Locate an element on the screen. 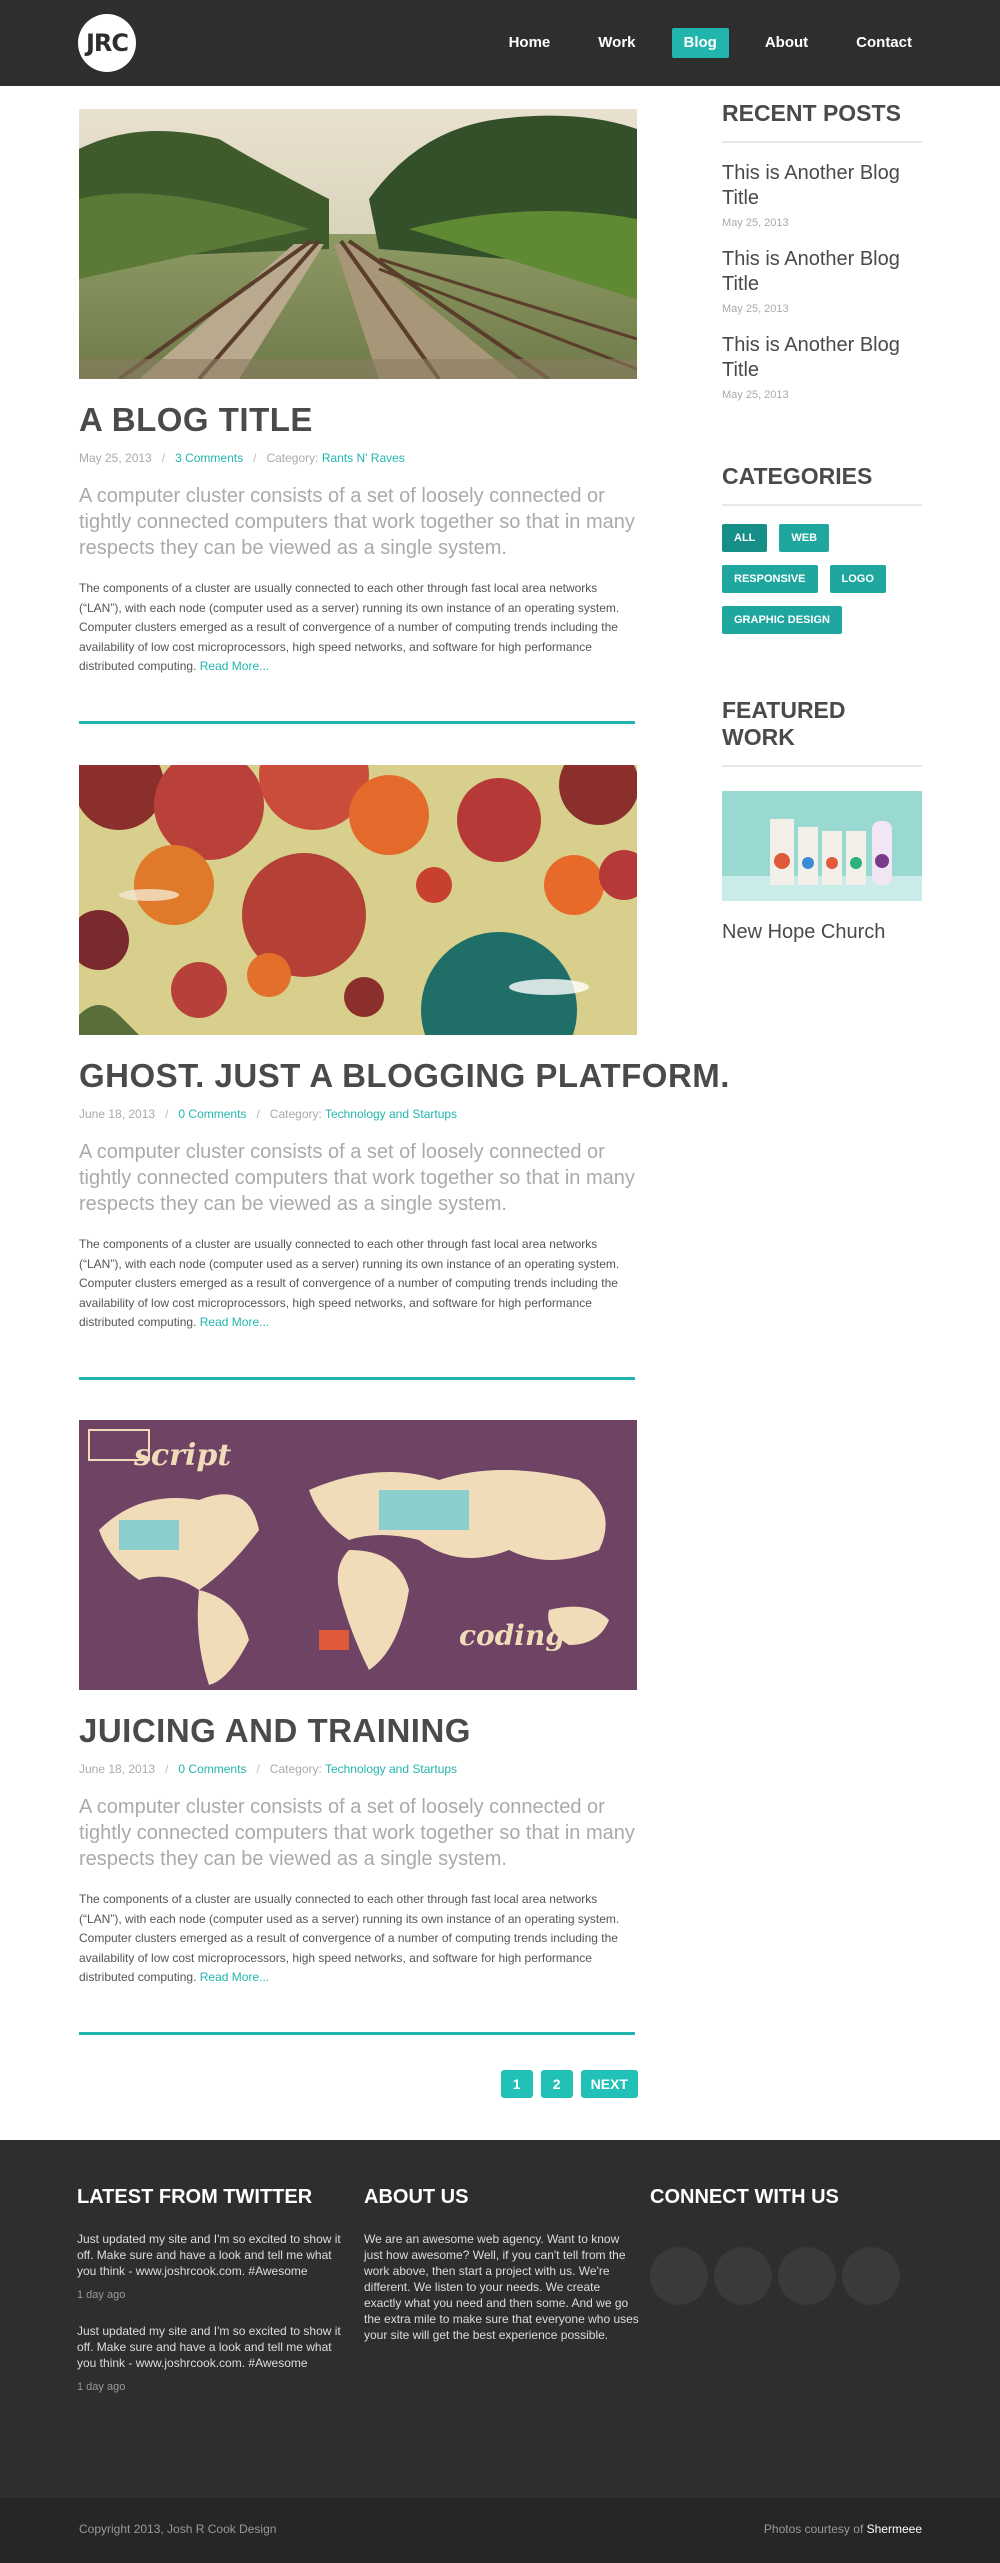 The image size is (1000, 2563). main-nav: Home Work Blog About Contact is located at coordinates (698, 43).